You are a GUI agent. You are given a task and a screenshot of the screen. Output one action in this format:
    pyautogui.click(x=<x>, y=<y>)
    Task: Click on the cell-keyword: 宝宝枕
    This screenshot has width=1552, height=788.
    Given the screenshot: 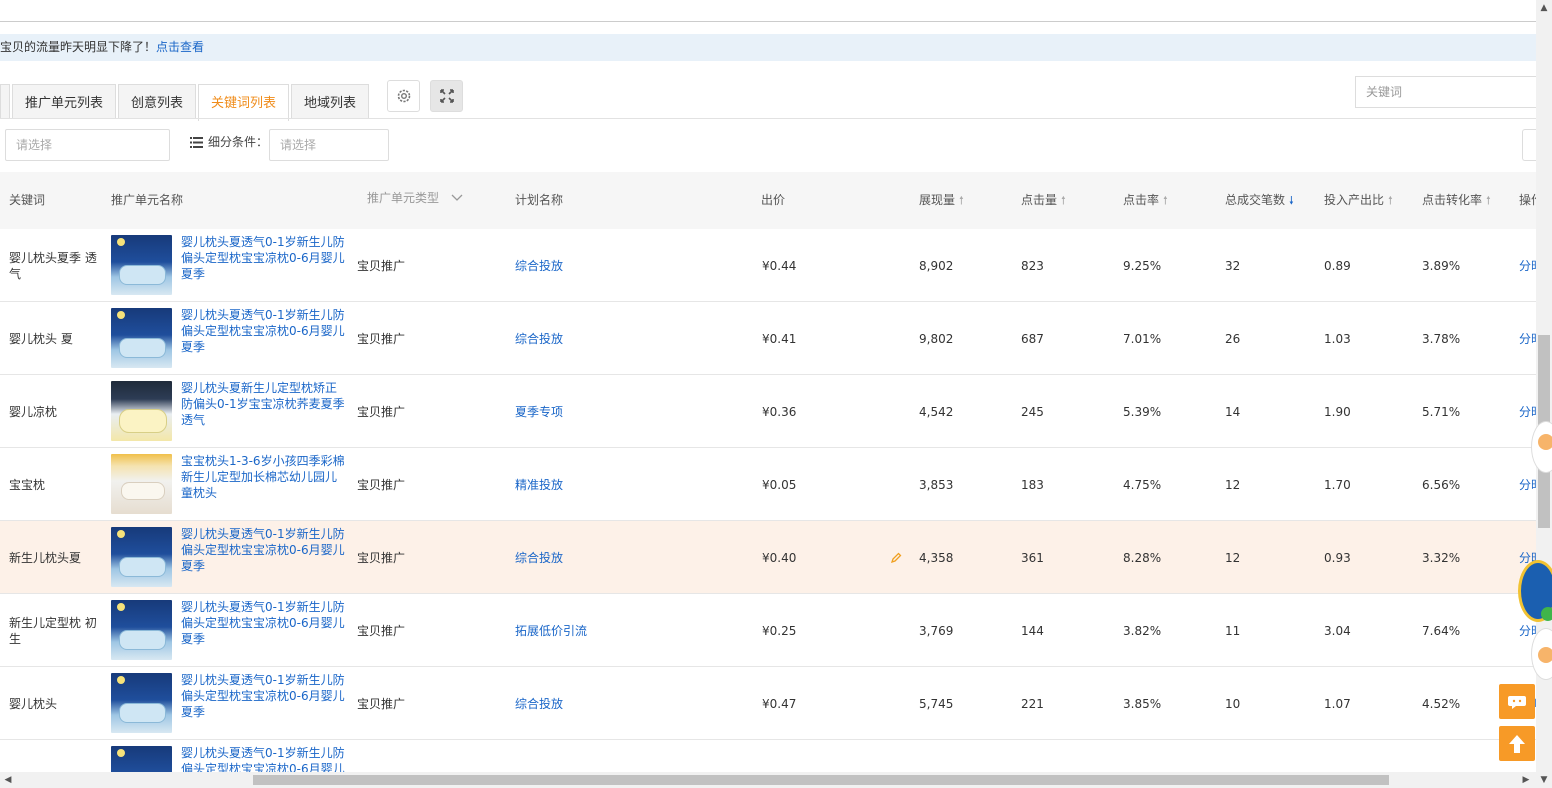 What is the action you would take?
    pyautogui.click(x=27, y=484)
    